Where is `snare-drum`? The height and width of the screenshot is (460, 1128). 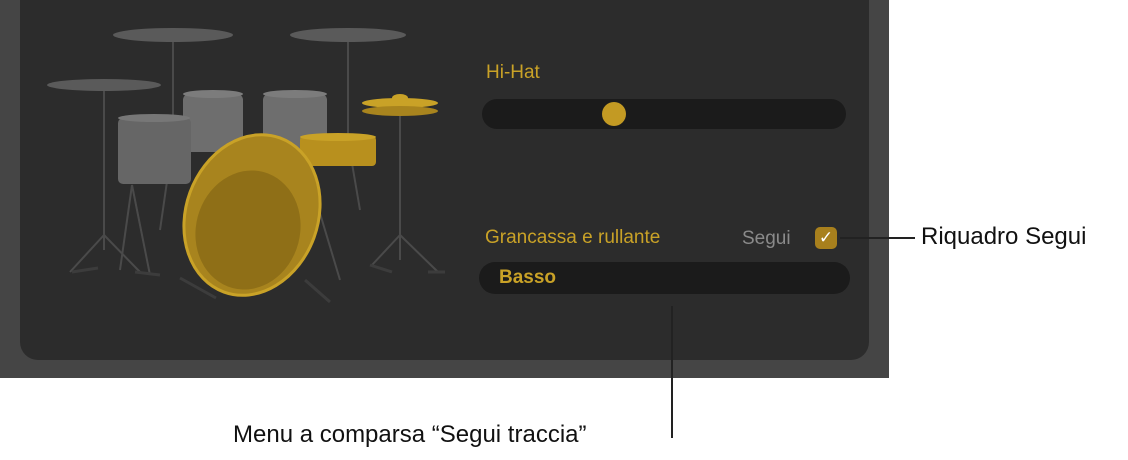 snare-drum is located at coordinates (338, 149).